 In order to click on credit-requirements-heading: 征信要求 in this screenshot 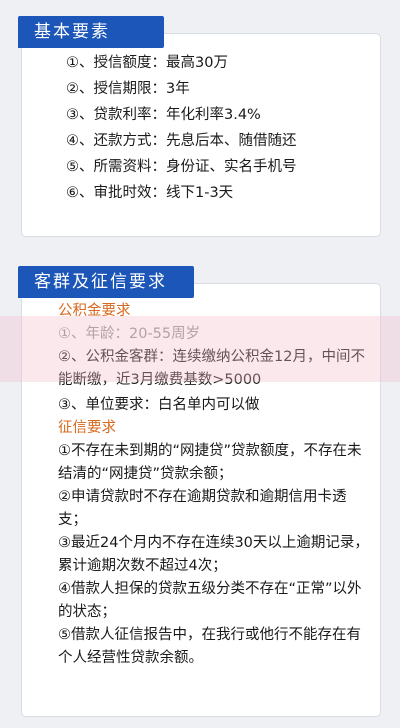, I will do `click(87, 428)`.